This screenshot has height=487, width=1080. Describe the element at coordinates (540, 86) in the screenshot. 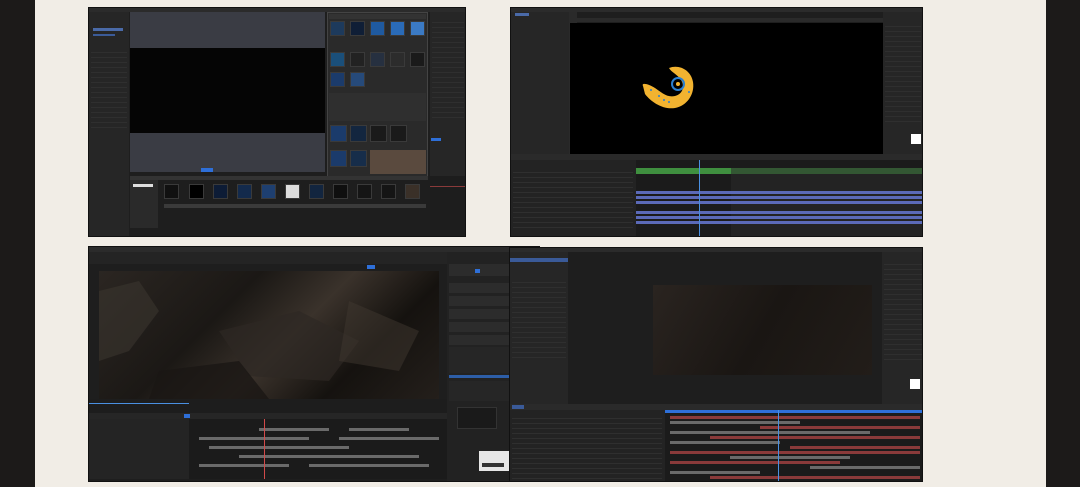

I see `project-panel` at that location.